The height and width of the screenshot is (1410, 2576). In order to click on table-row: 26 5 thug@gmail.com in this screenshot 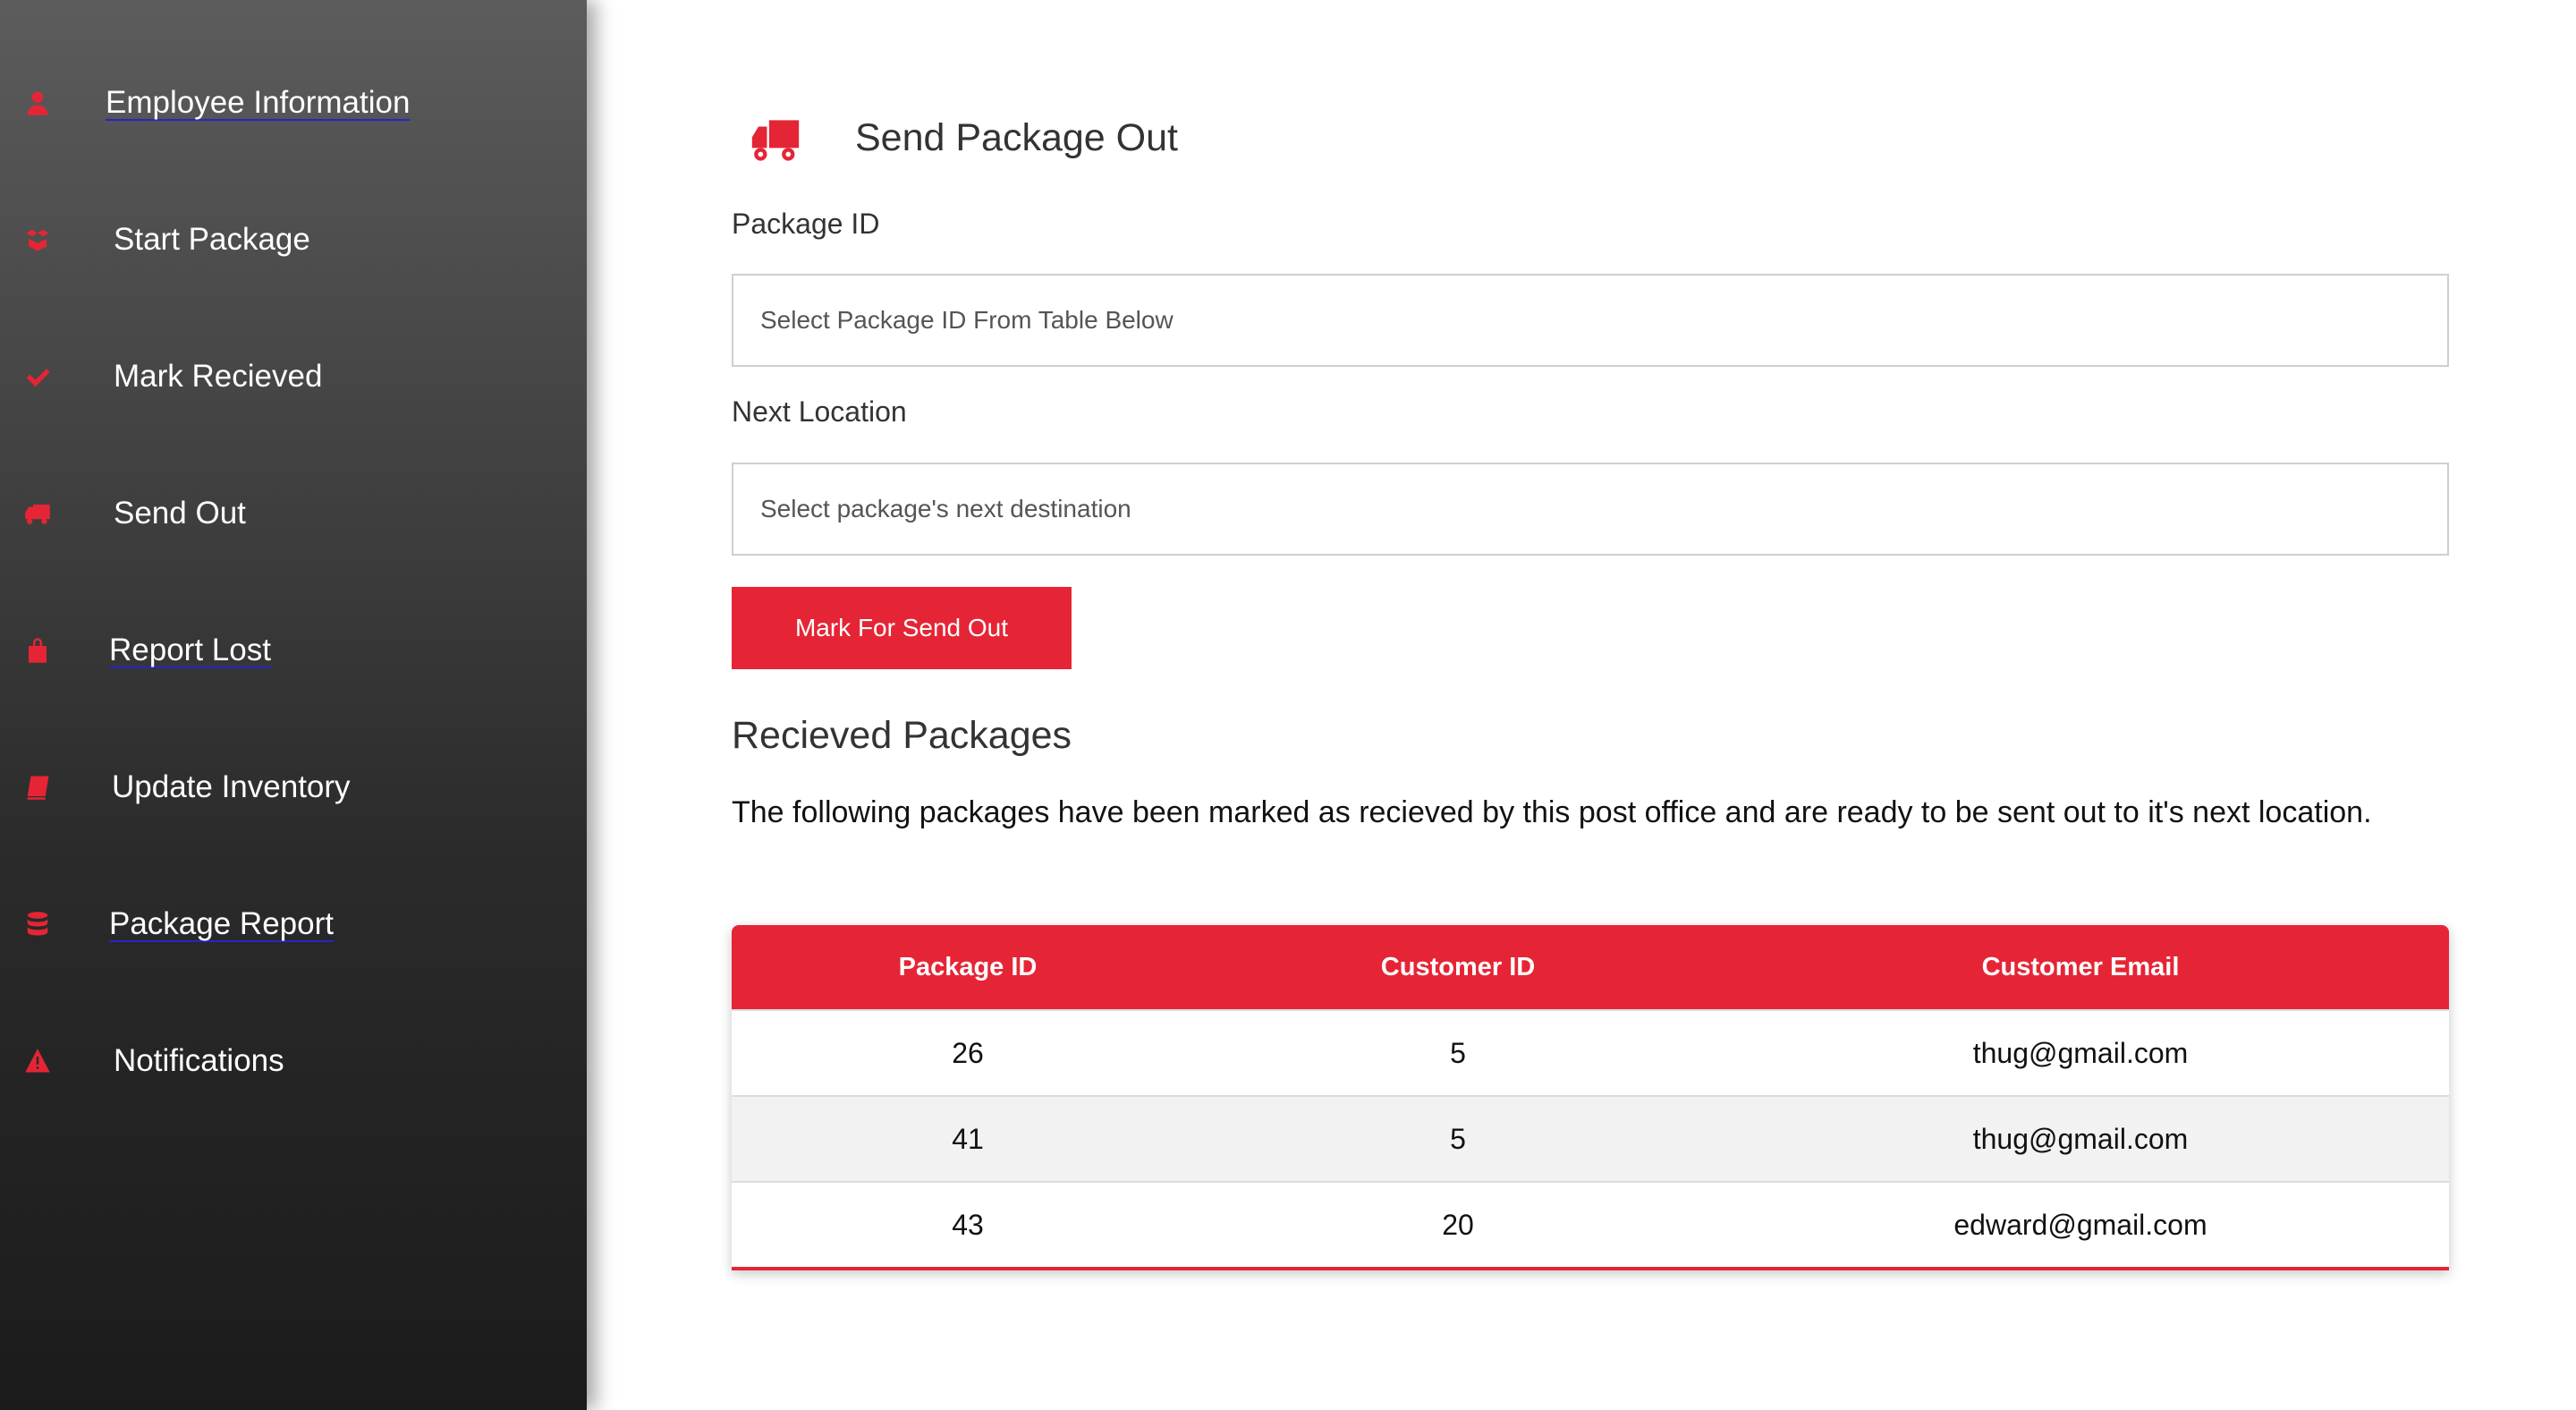, I will do `click(1590, 1052)`.